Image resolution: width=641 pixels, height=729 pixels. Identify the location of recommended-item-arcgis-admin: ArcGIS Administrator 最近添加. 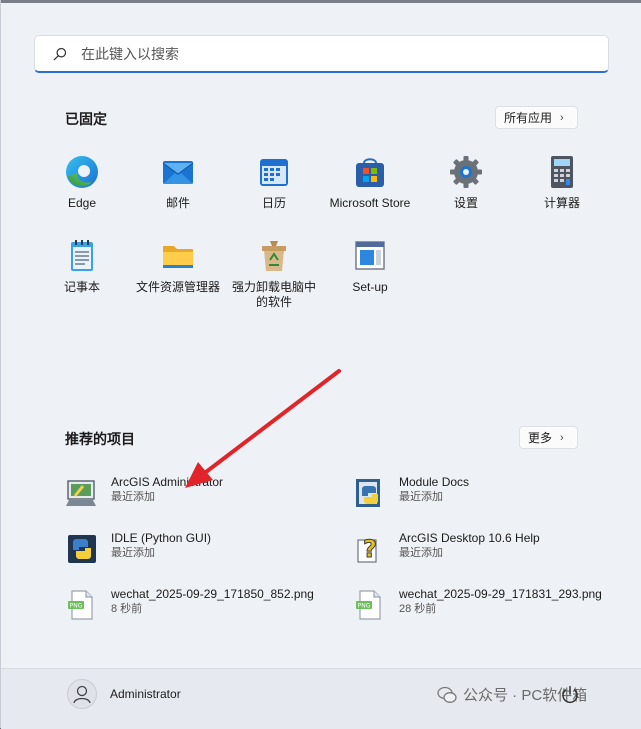
(144, 492).